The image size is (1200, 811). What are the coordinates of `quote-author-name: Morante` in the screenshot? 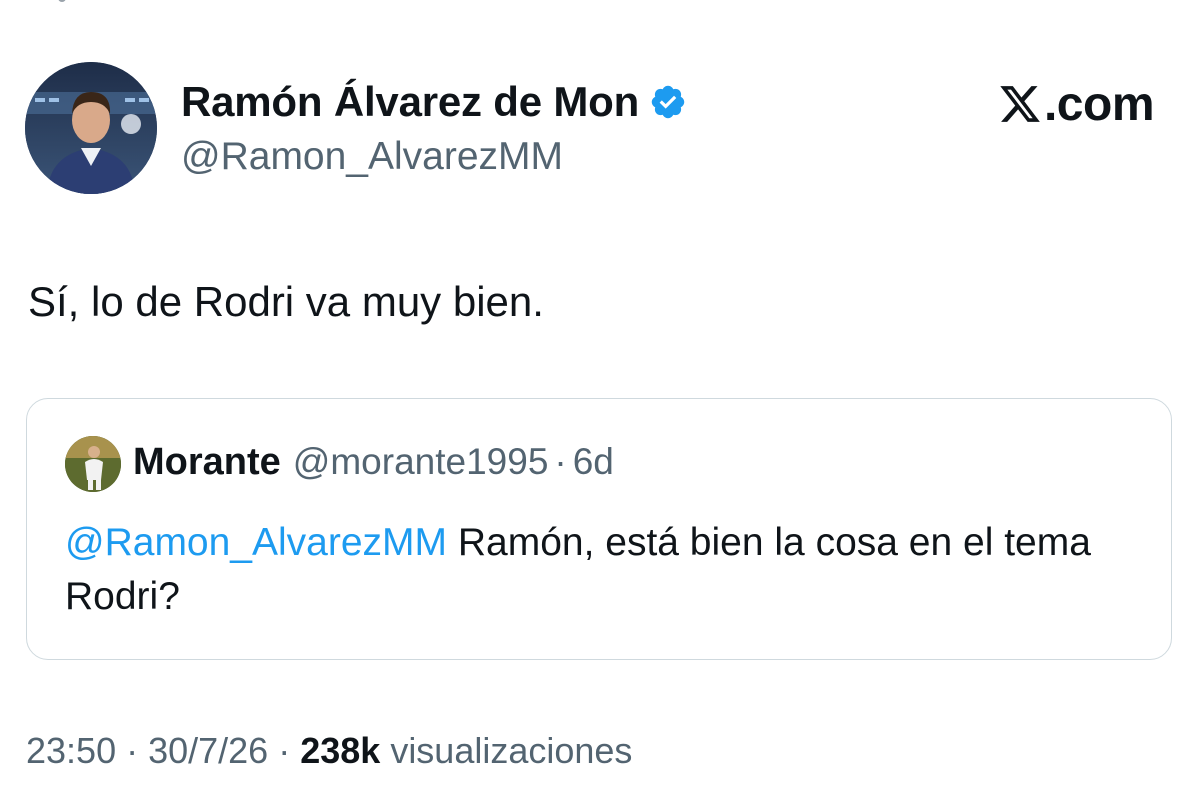 It's located at (207, 462).